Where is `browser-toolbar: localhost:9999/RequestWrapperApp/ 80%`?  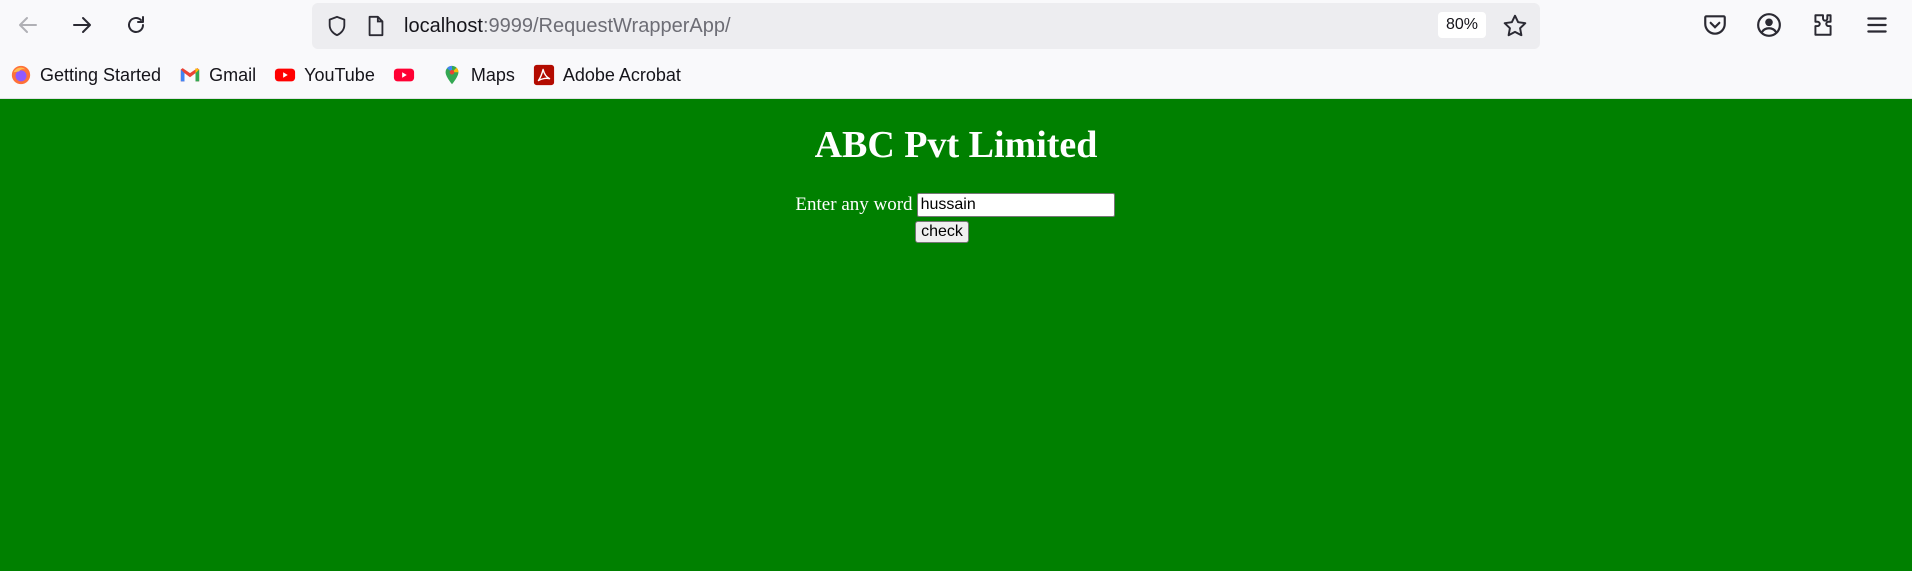 browser-toolbar: localhost:9999/RequestWrapperApp/ 80% is located at coordinates (956, 26).